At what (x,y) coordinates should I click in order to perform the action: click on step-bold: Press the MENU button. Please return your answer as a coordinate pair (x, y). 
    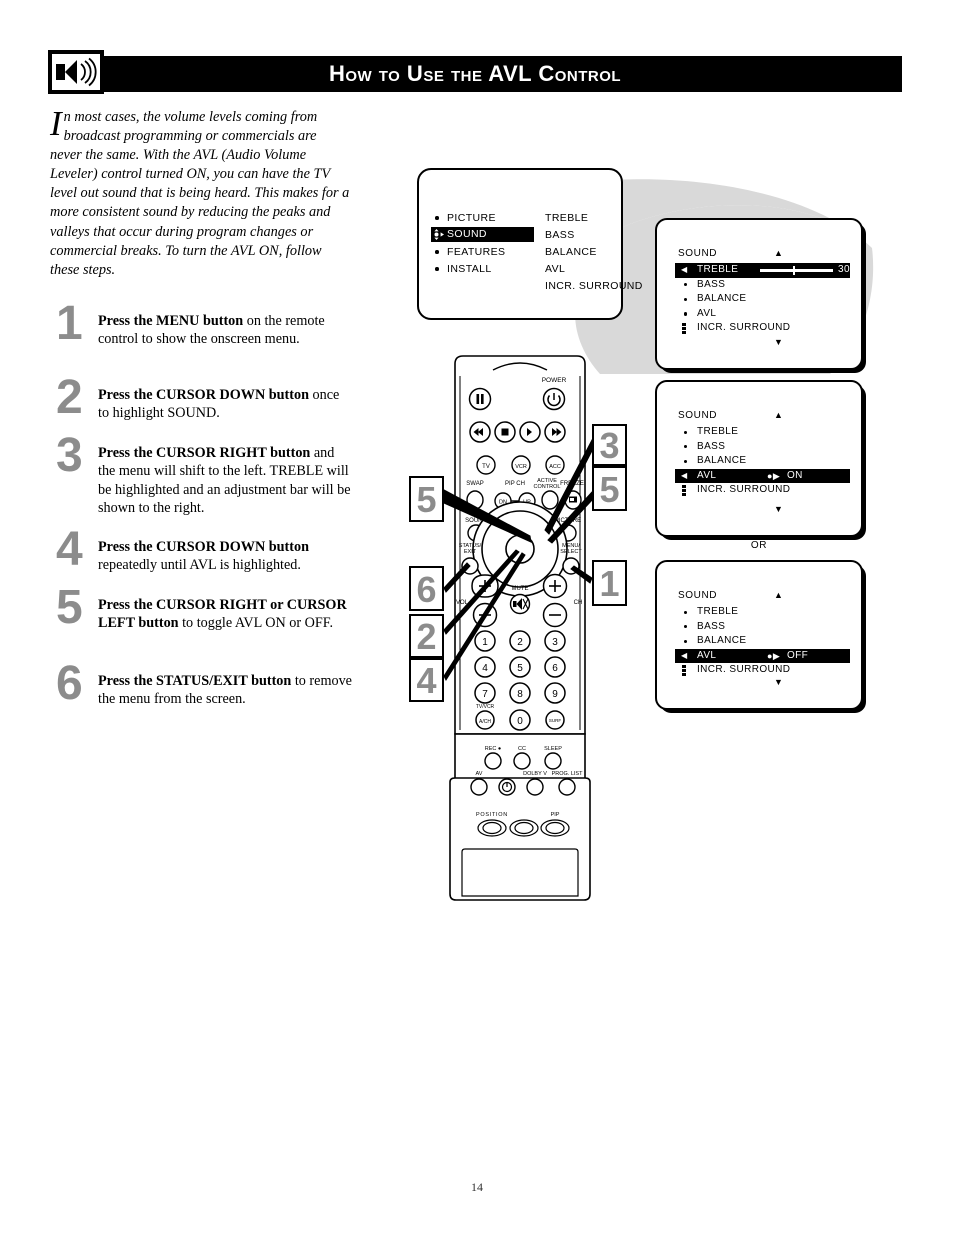
    Looking at the image, I should click on (171, 321).